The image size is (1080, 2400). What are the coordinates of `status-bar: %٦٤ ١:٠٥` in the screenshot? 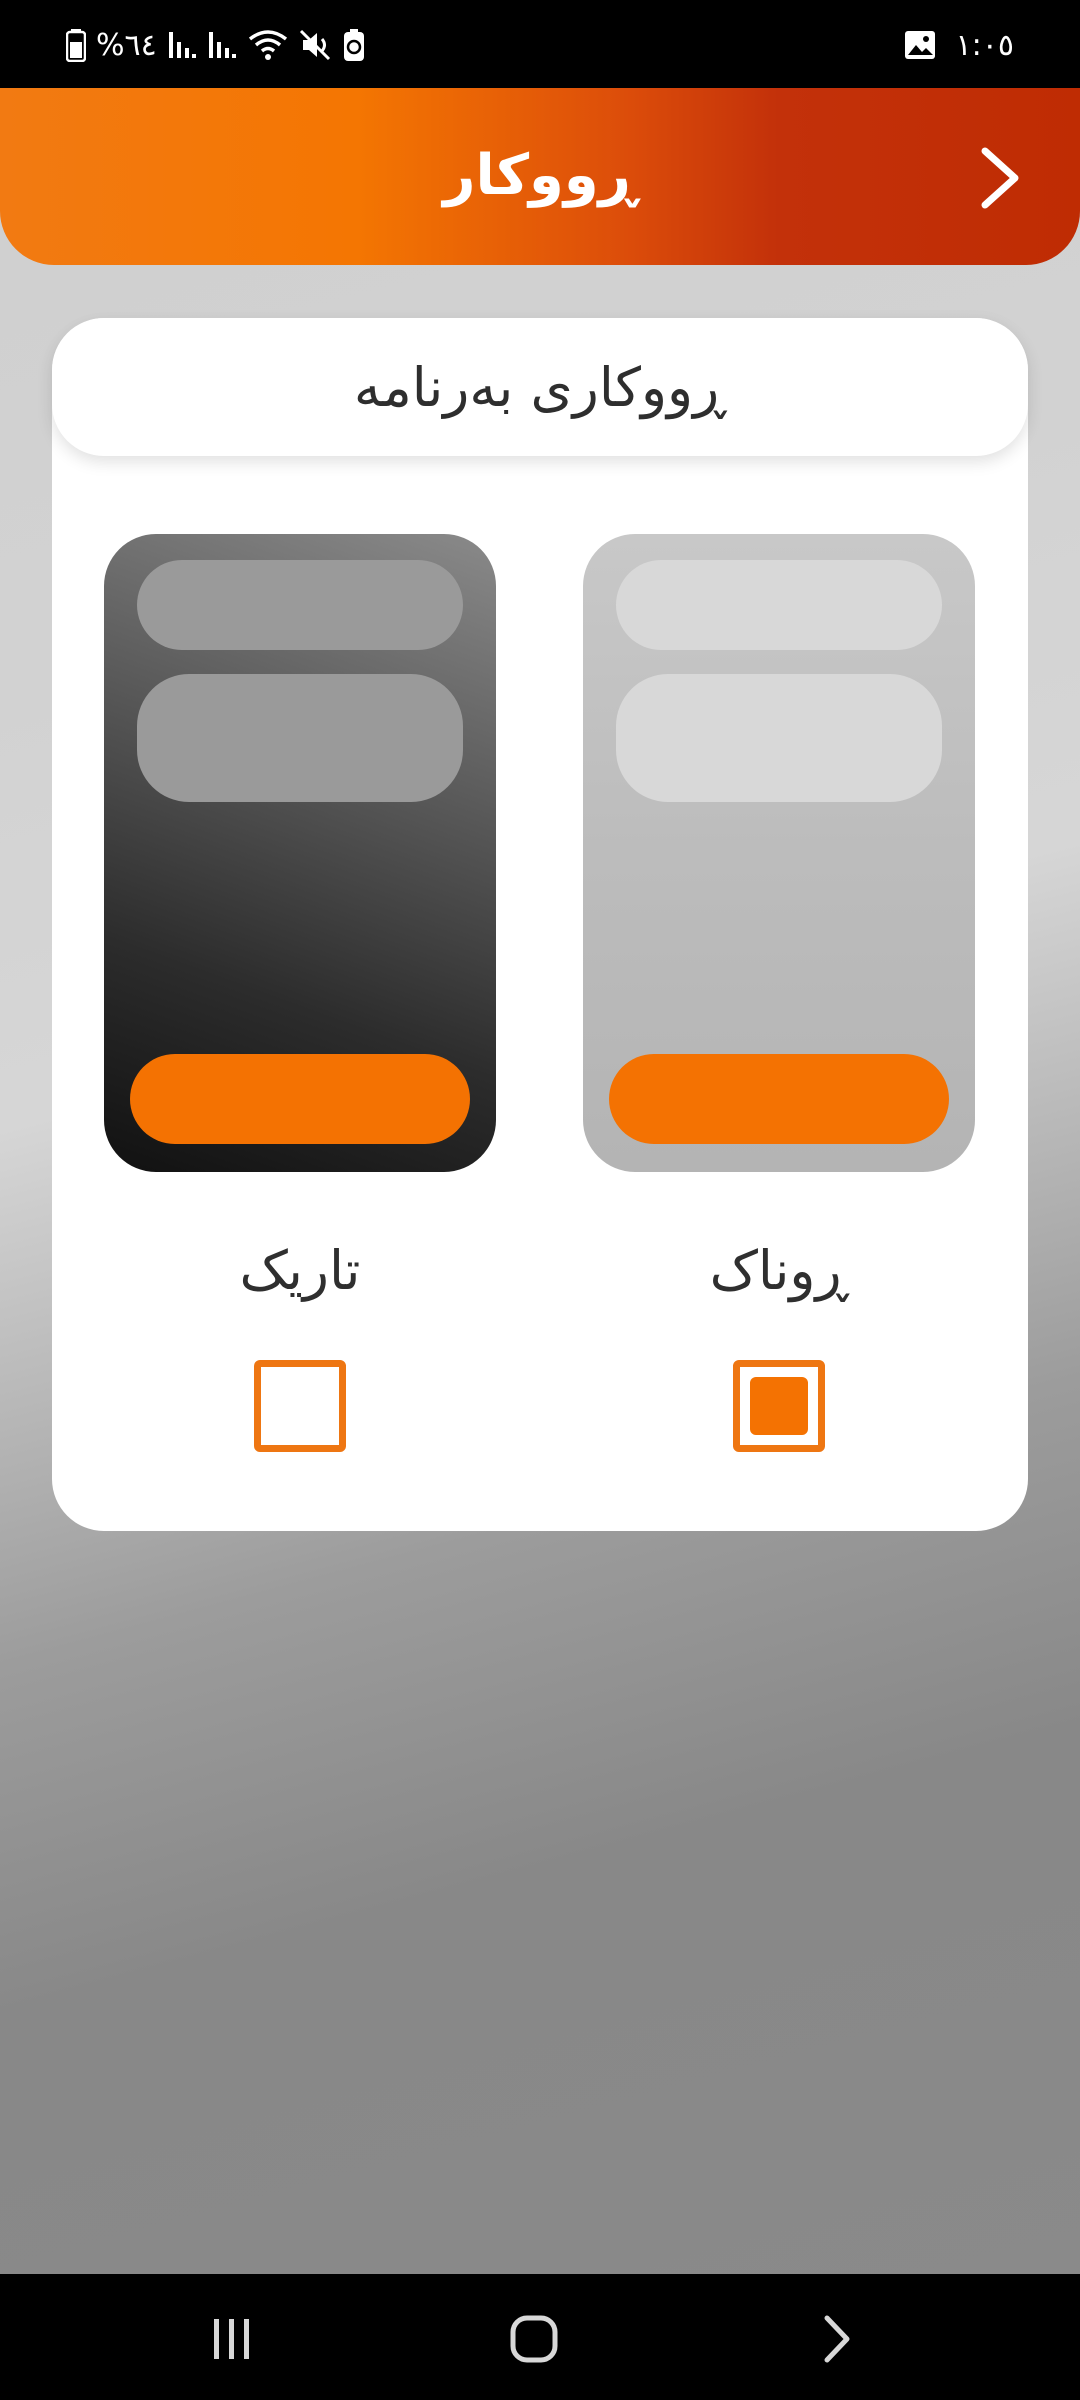 It's located at (540, 44).